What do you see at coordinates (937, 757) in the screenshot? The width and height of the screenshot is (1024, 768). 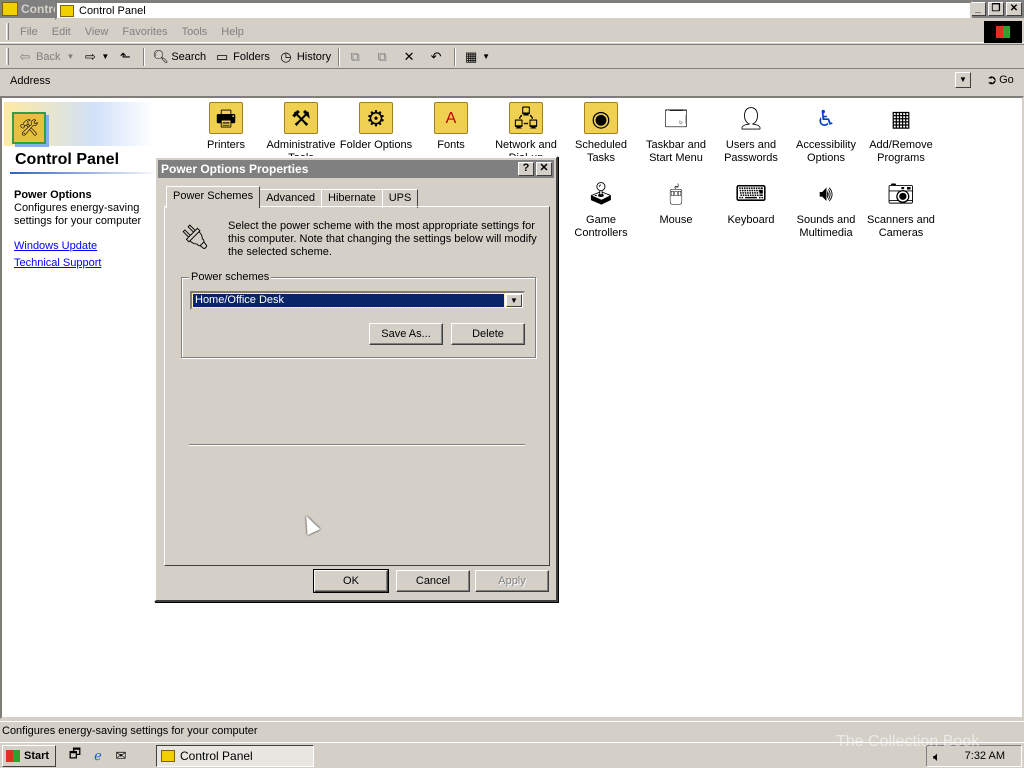 I see `volume-icon: 🔈︎` at bounding box center [937, 757].